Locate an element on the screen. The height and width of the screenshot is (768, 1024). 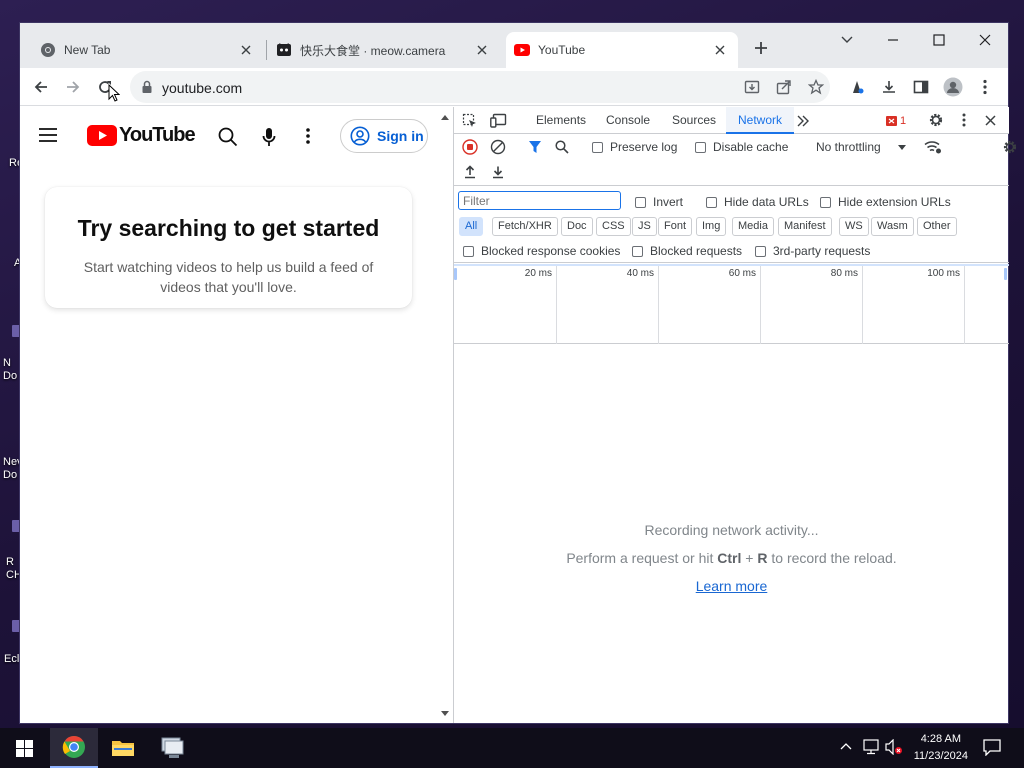
device-toolbar-icon is located at coordinates (499, 121).